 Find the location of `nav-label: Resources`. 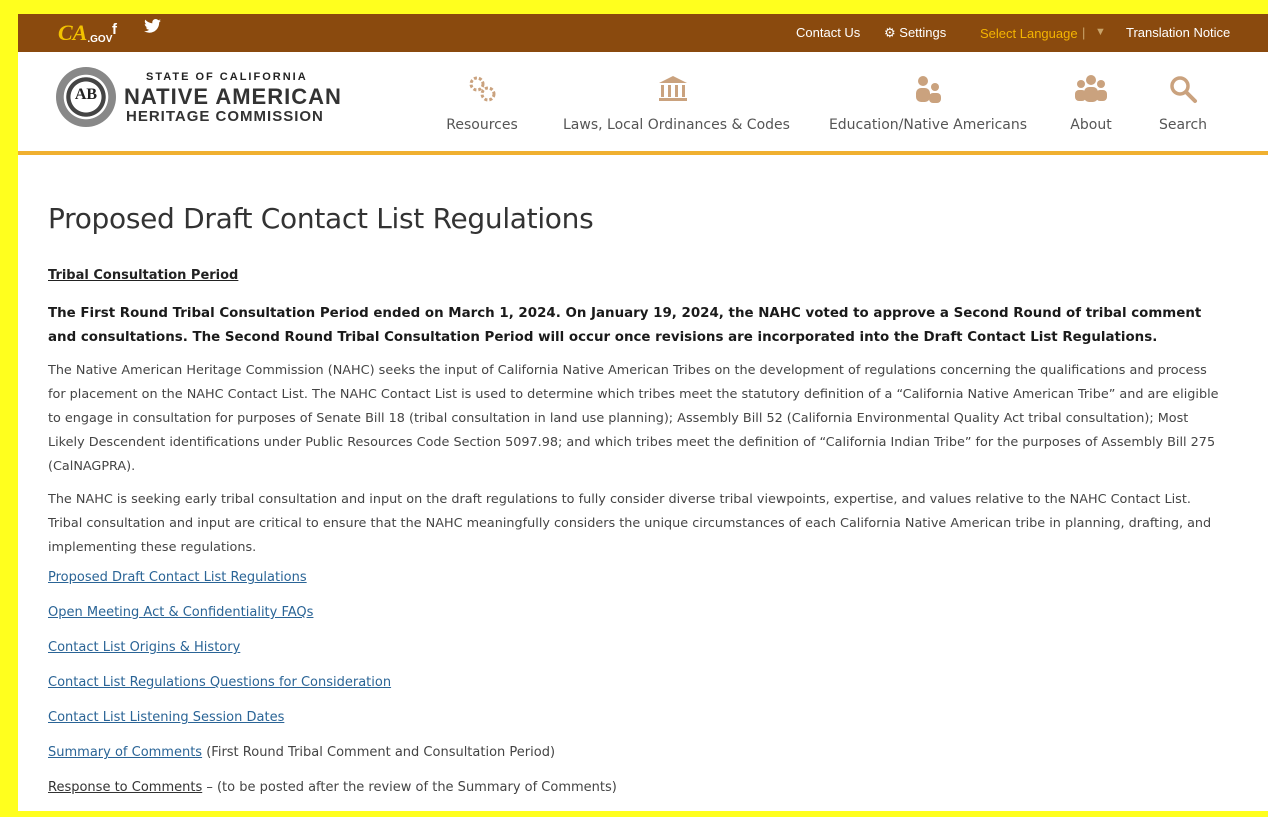

nav-label: Resources is located at coordinates (482, 125).